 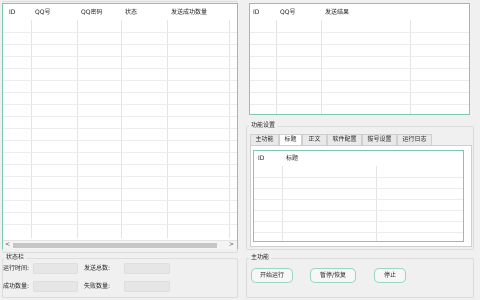 I want to click on success-count-label: 成功数量:, so click(x=16, y=286).